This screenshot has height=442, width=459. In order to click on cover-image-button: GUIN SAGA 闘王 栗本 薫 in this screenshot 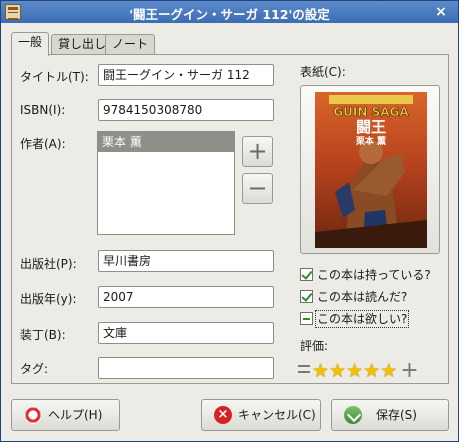, I will do `click(370, 169)`.